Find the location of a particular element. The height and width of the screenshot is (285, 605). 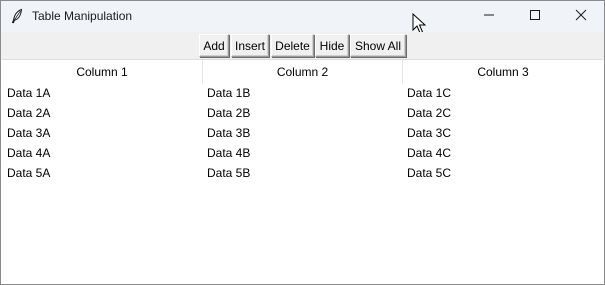

table-row: Data 2A Data 2B Data 2C is located at coordinates (302, 113).